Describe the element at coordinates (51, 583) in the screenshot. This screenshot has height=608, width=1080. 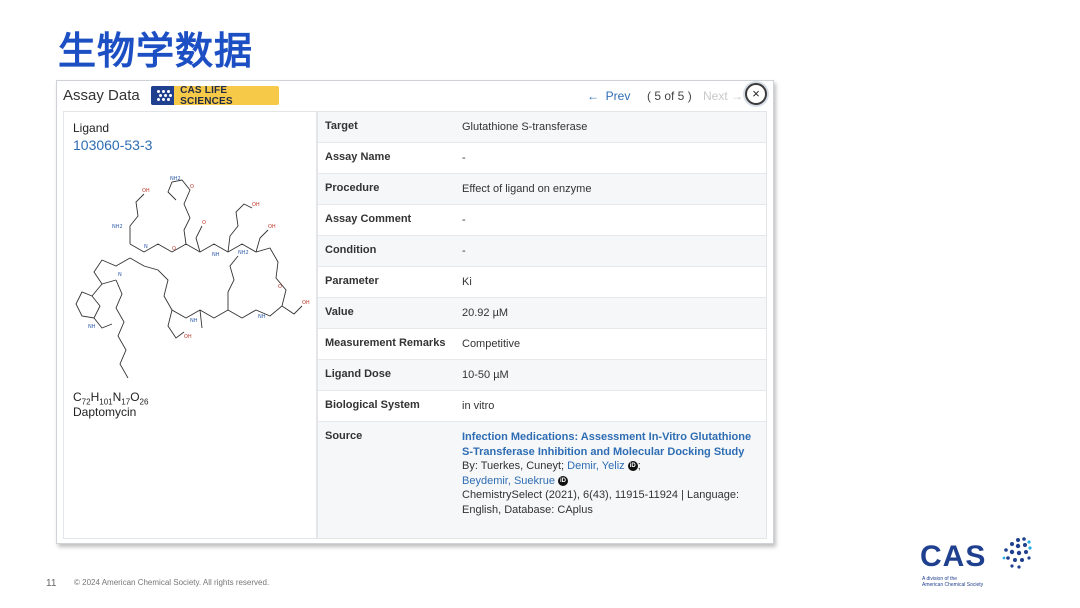
I see `page-number: 11` at that location.